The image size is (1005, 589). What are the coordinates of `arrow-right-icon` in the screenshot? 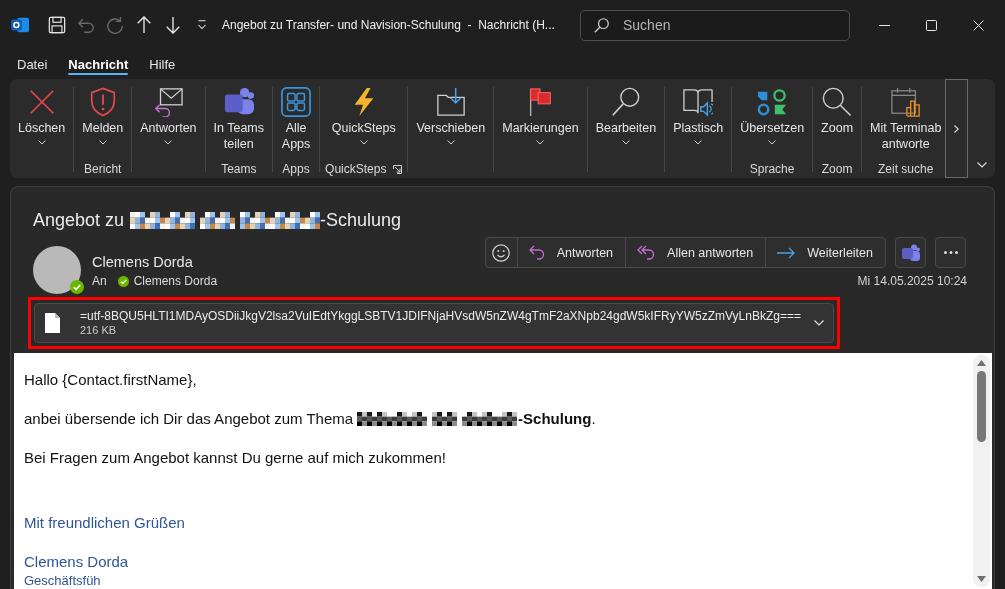 It's located at (786, 252).